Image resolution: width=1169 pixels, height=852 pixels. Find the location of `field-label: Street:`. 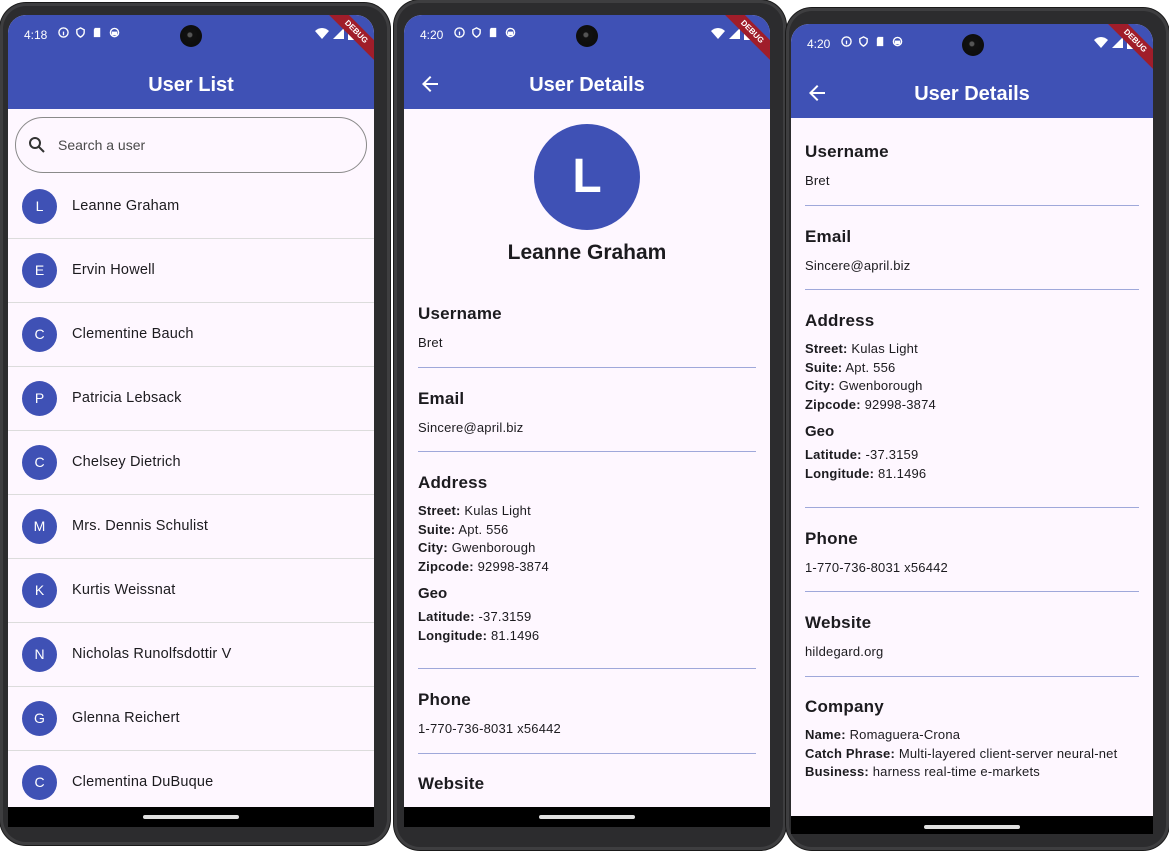

field-label: Street: is located at coordinates (439, 510).